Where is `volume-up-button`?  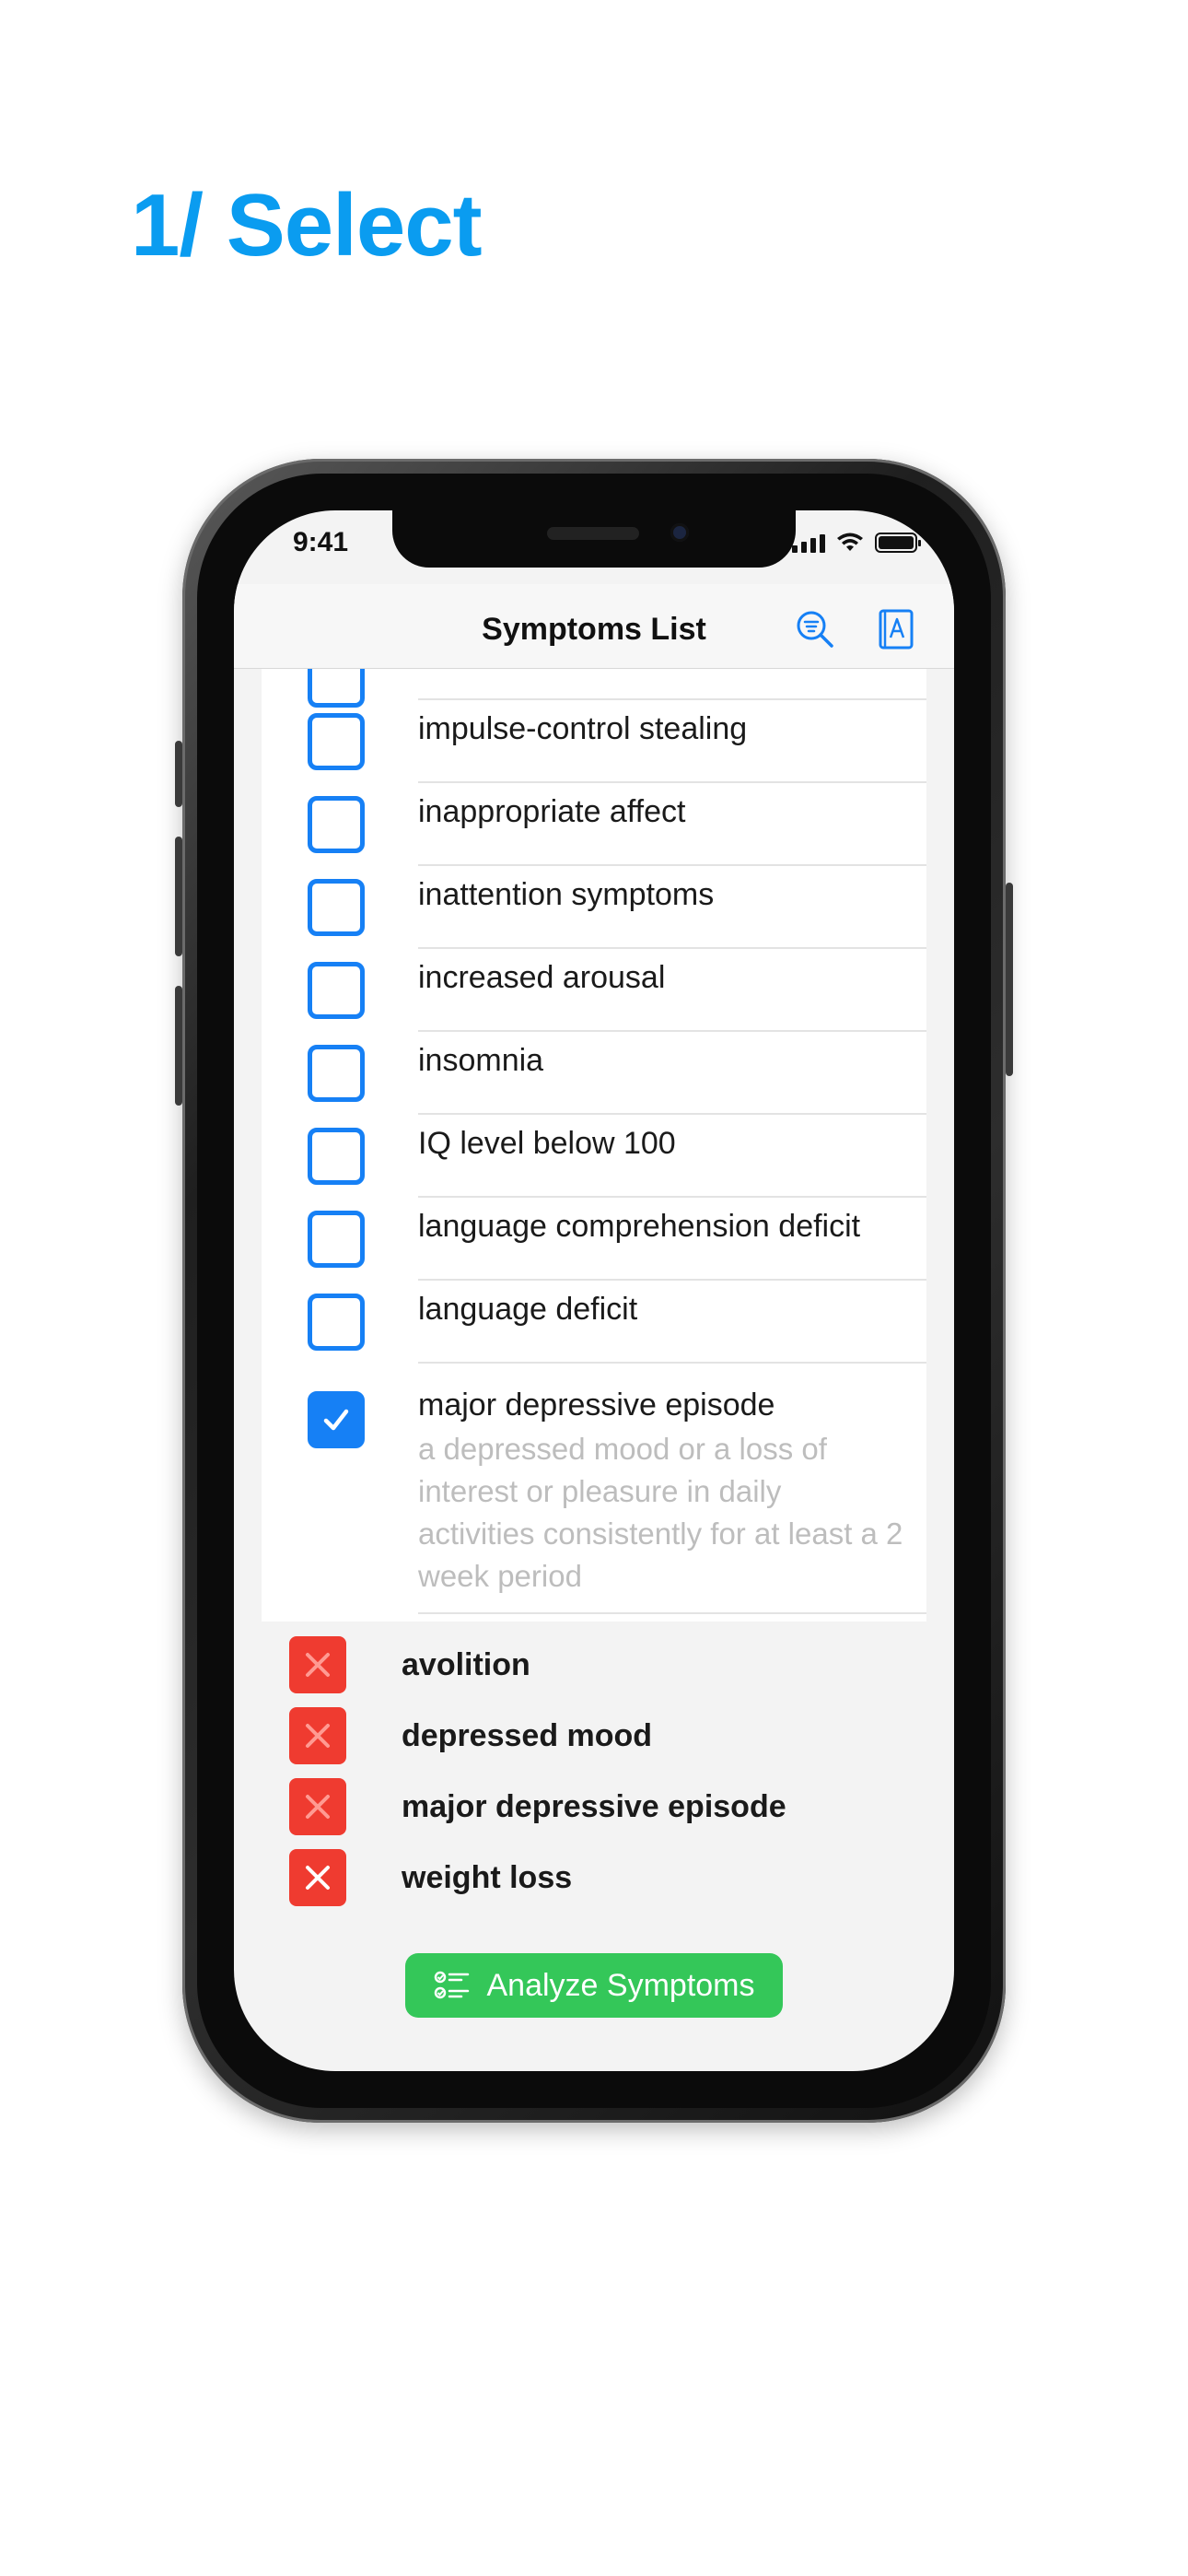
volume-up-button is located at coordinates (178, 896).